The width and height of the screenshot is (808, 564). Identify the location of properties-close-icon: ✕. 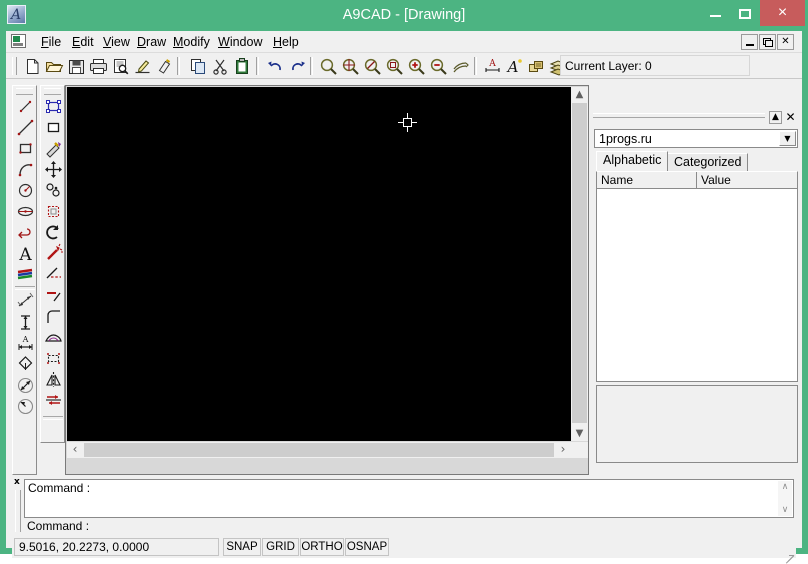
(790, 117).